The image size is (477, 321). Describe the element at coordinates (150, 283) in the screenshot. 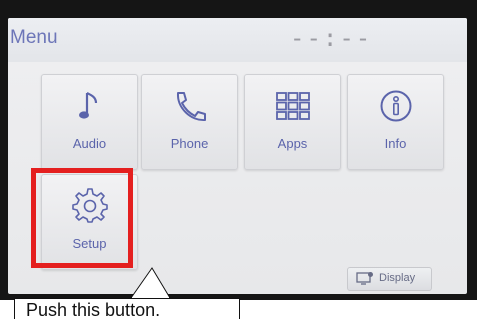

I see `callout-pointer` at that location.